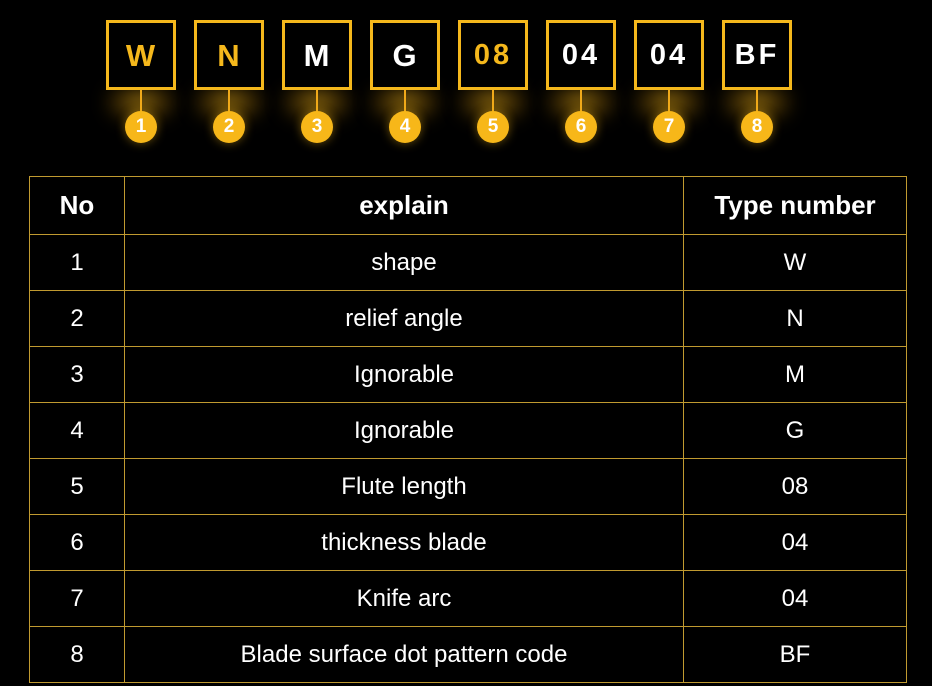 Image resolution: width=932 pixels, height=686 pixels. I want to click on cell-no: 3, so click(77, 374).